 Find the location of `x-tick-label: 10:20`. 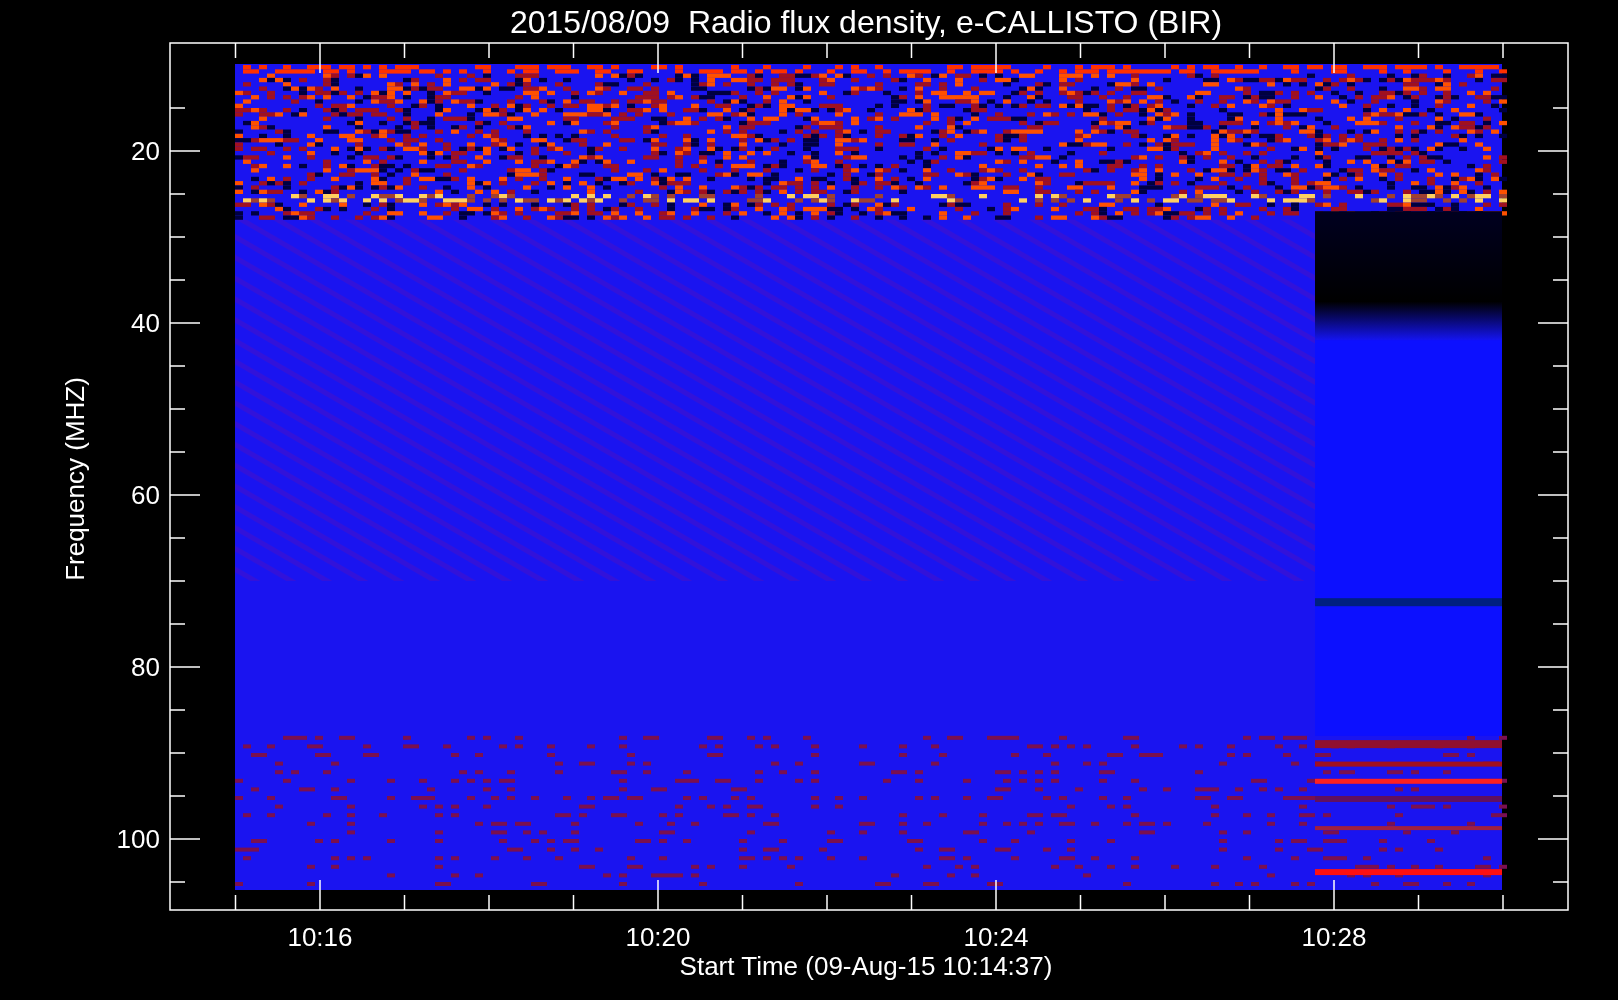

x-tick-label: 10:20 is located at coordinates (658, 937).